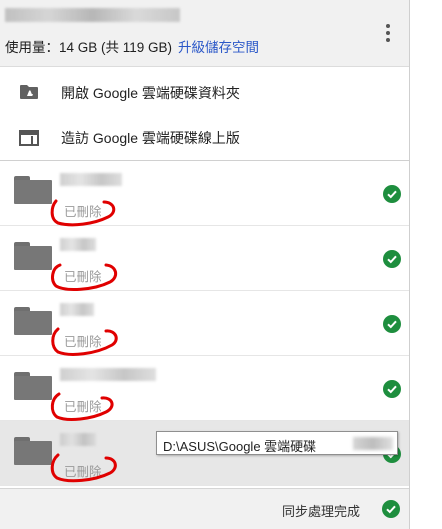 The image size is (442, 529). I want to click on tooltip-path-redacted, so click(373, 443).